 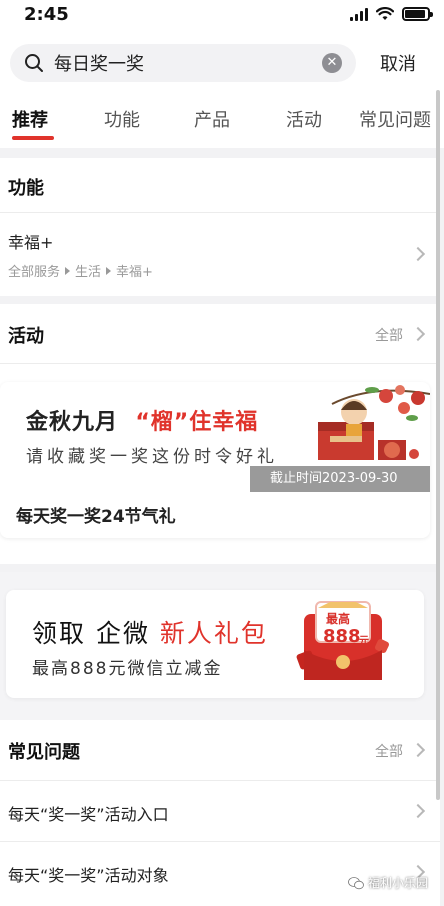 I want to click on promo-title-text: 领取 企微, so click(x=91, y=633).